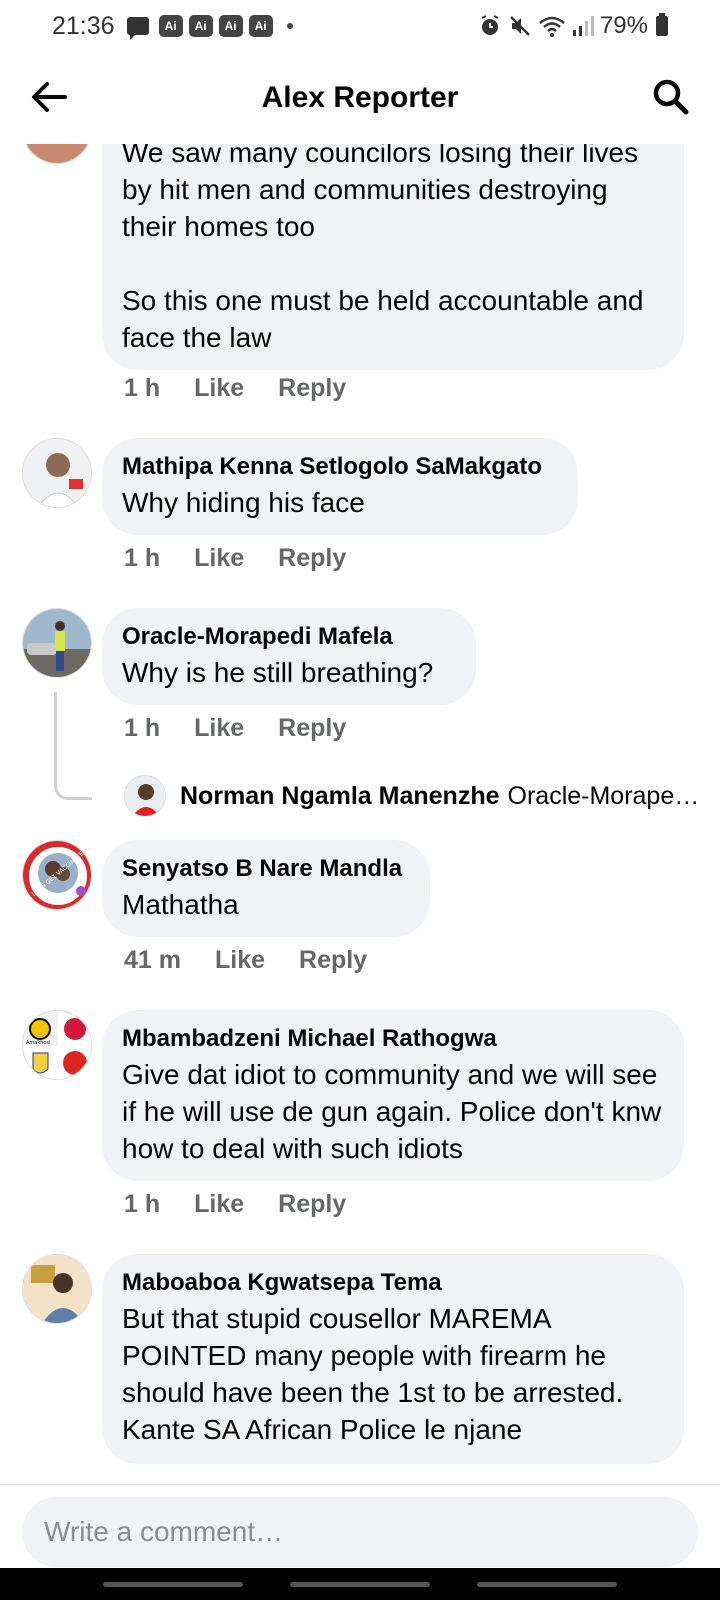  I want to click on avatar: LET'S GET VACCINATED, so click(57, 875).